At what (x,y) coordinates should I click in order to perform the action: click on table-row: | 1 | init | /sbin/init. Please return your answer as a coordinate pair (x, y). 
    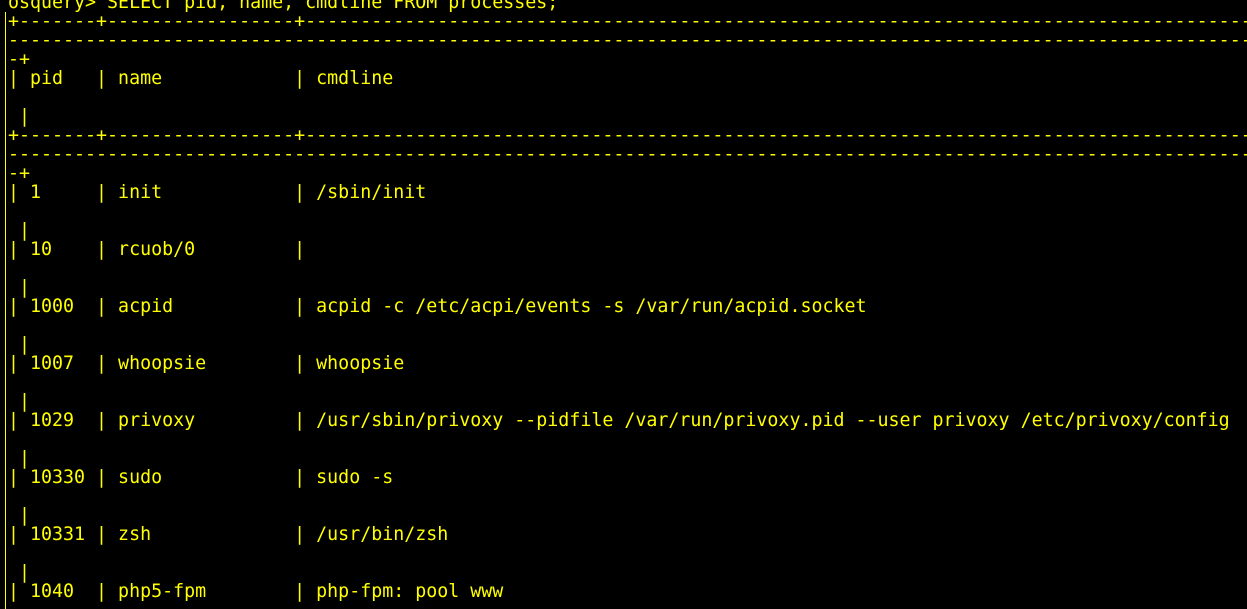
    Looking at the image, I should click on (217, 192).